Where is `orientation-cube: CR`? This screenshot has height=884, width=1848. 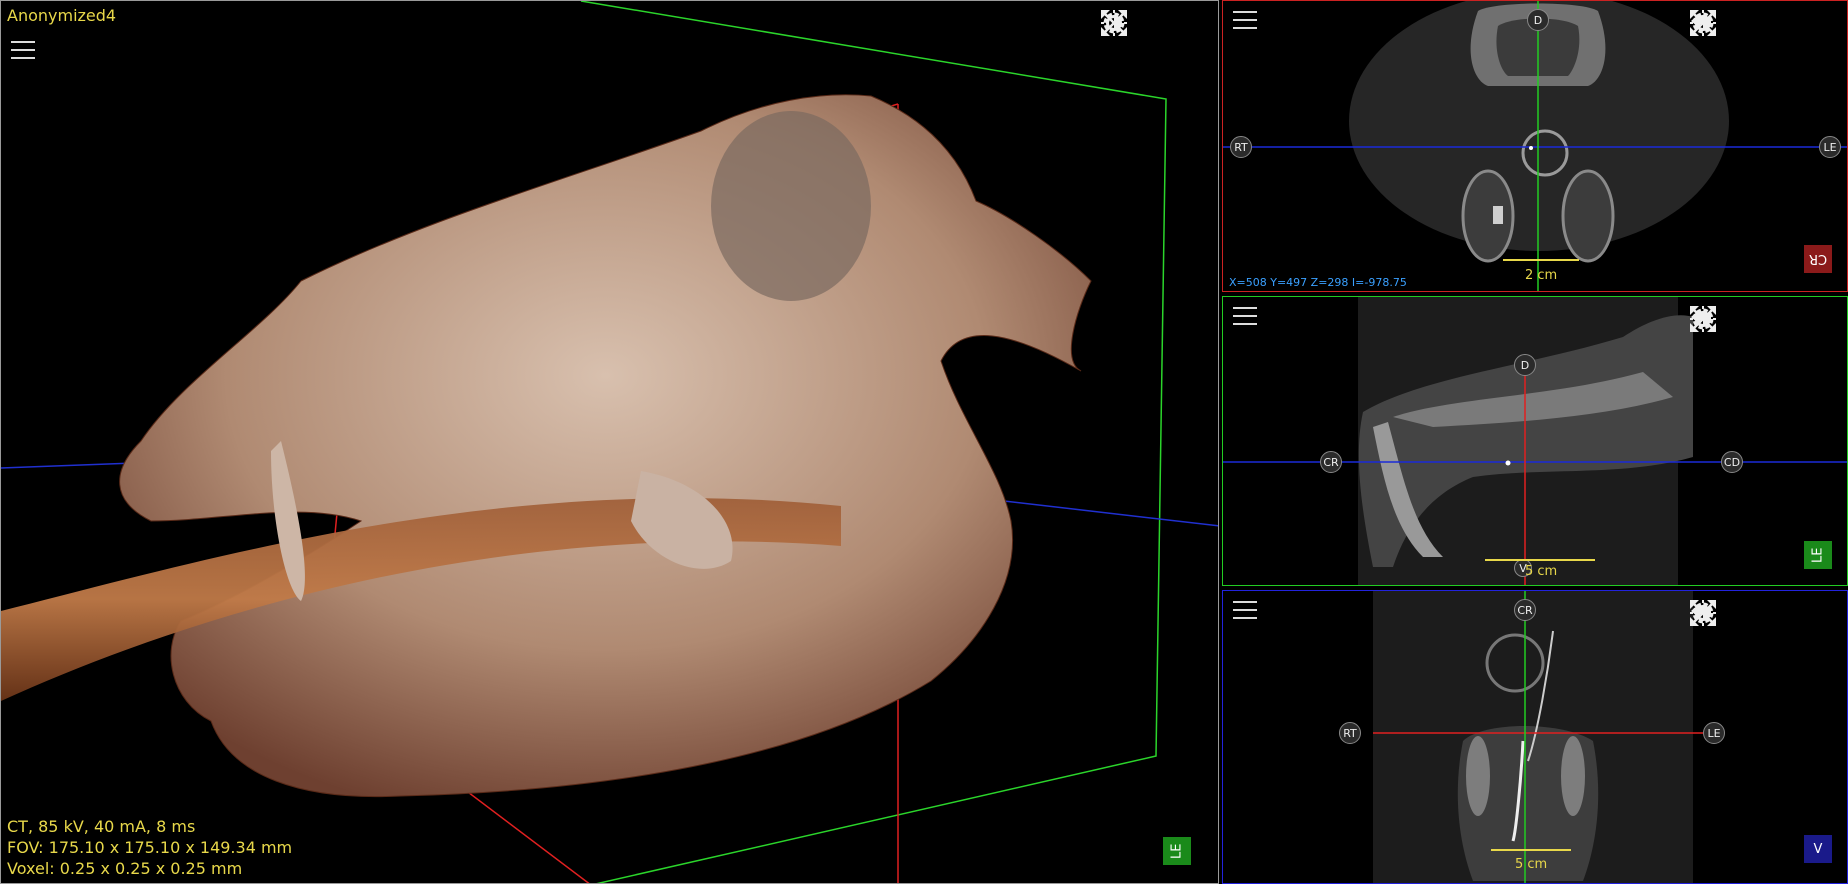 orientation-cube: CR is located at coordinates (1818, 259).